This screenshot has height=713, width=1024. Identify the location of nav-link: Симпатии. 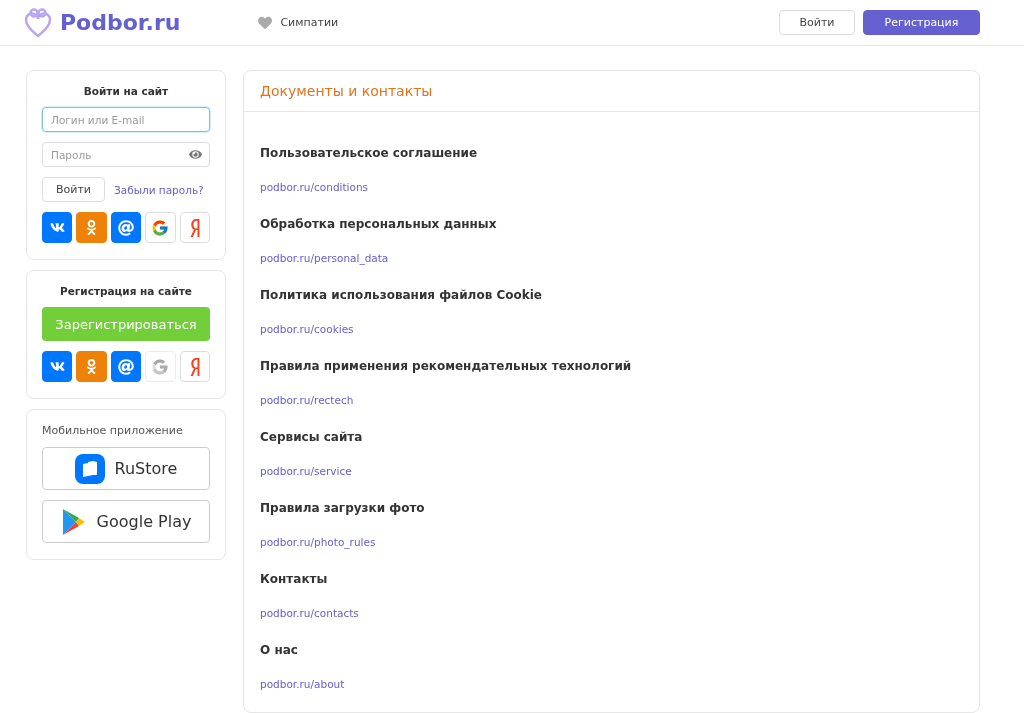
(298, 22).